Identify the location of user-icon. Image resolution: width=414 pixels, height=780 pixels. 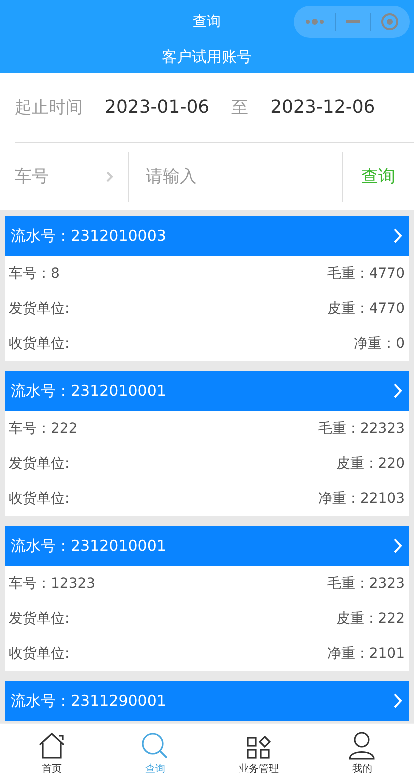
(362, 746).